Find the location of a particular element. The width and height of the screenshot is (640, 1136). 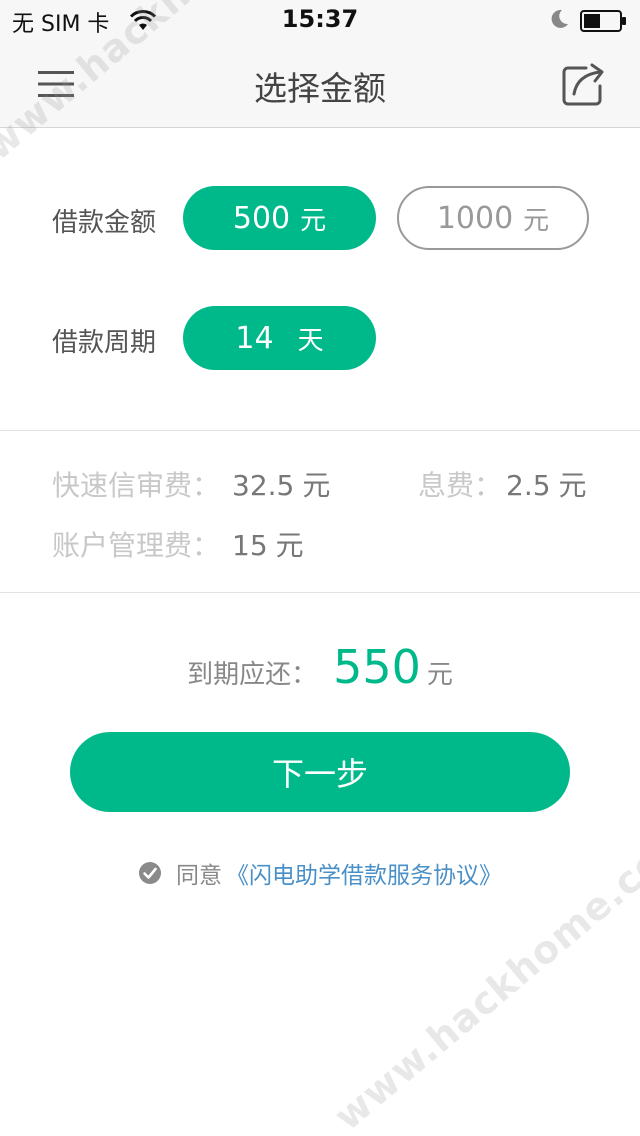

management-fee-amount: 15 is located at coordinates (250, 545).